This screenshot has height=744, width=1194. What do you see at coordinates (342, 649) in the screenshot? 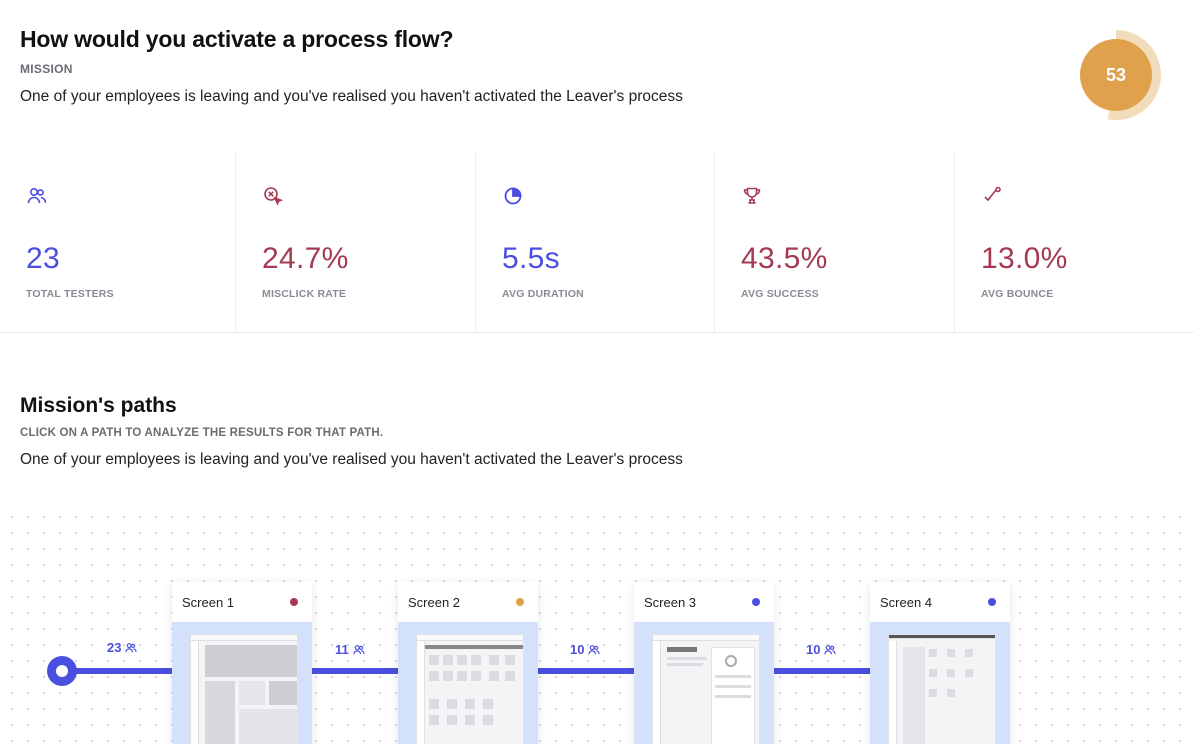
I see `path-count-value: 11` at bounding box center [342, 649].